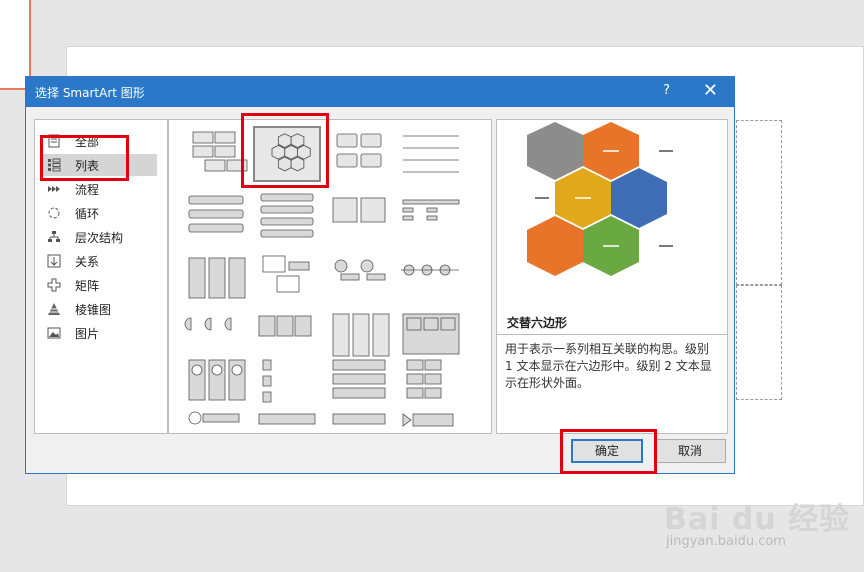 Image resolution: width=864 pixels, height=572 pixels. Describe the element at coordinates (87, 334) in the screenshot. I see `category-label: 图片` at that location.